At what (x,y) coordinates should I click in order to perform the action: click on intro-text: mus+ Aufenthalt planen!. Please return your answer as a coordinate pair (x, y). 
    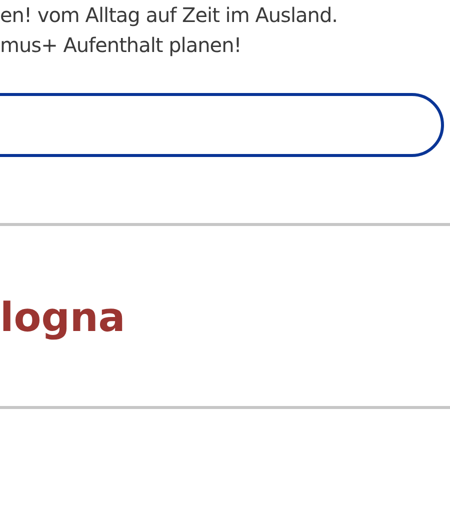
    Looking at the image, I should click on (121, 45).